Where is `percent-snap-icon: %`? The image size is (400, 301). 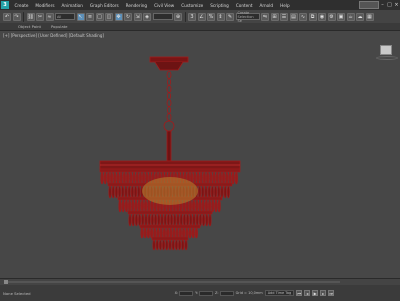 percent-snap-icon: % is located at coordinates (211, 16).